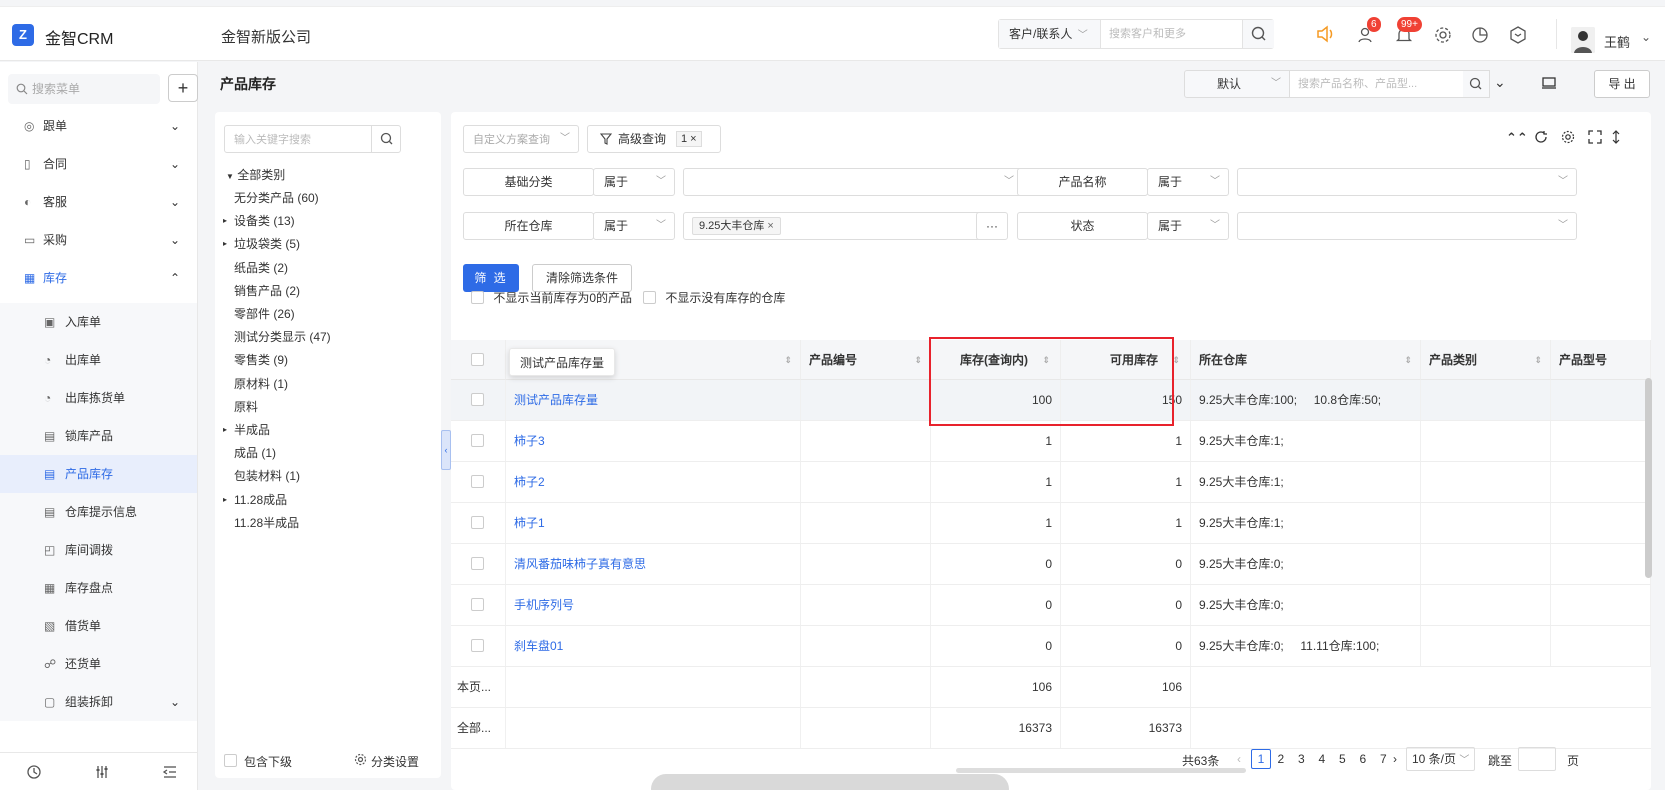 Image resolution: width=1665 pixels, height=790 pixels. What do you see at coordinates (1322, 759) in the screenshot?
I see `page-number: 4` at bounding box center [1322, 759].